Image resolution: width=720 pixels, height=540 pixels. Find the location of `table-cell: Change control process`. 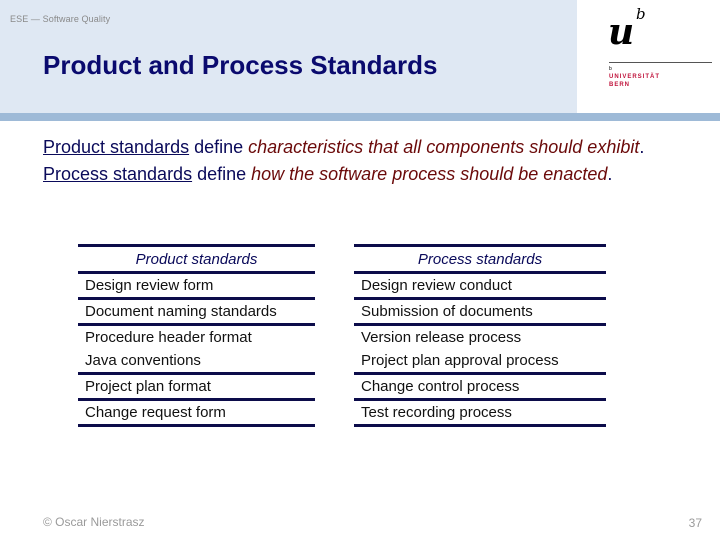

table-cell: Change control process is located at coordinates (480, 387).